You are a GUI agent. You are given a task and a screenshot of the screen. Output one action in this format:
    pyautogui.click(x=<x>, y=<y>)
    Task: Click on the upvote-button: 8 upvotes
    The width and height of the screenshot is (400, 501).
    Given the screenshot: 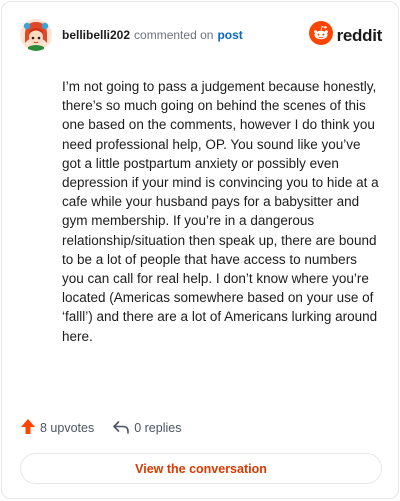 What is the action you would take?
    pyautogui.click(x=57, y=428)
    